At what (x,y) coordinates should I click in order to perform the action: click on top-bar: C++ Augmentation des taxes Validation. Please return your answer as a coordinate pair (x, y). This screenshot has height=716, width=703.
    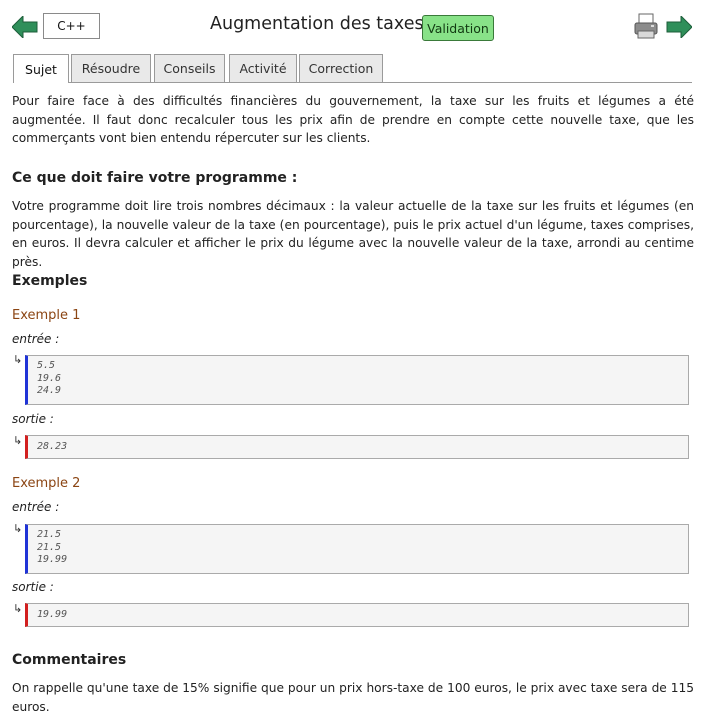
    Looking at the image, I should click on (351, 26).